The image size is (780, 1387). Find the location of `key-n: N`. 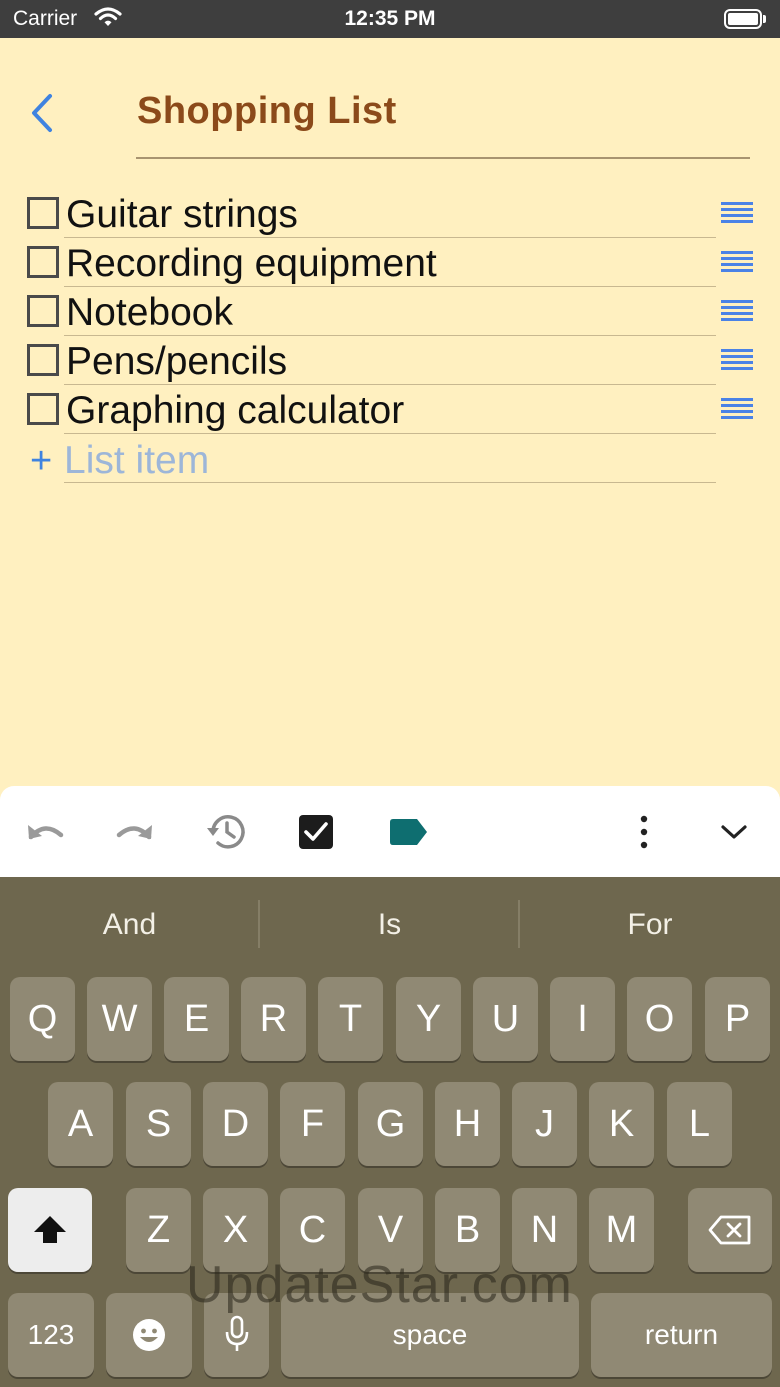

key-n: N is located at coordinates (544, 1230).